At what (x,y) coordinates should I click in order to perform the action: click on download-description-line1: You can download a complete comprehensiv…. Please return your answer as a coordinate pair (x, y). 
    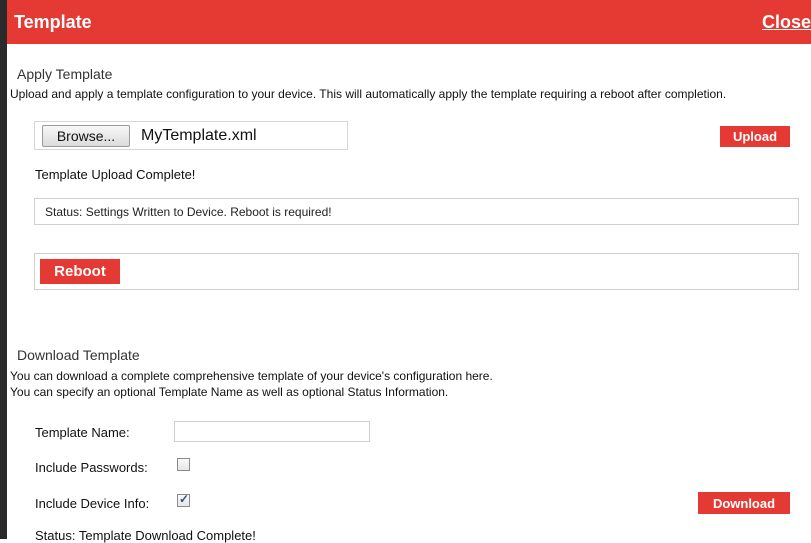
    Looking at the image, I should click on (251, 376).